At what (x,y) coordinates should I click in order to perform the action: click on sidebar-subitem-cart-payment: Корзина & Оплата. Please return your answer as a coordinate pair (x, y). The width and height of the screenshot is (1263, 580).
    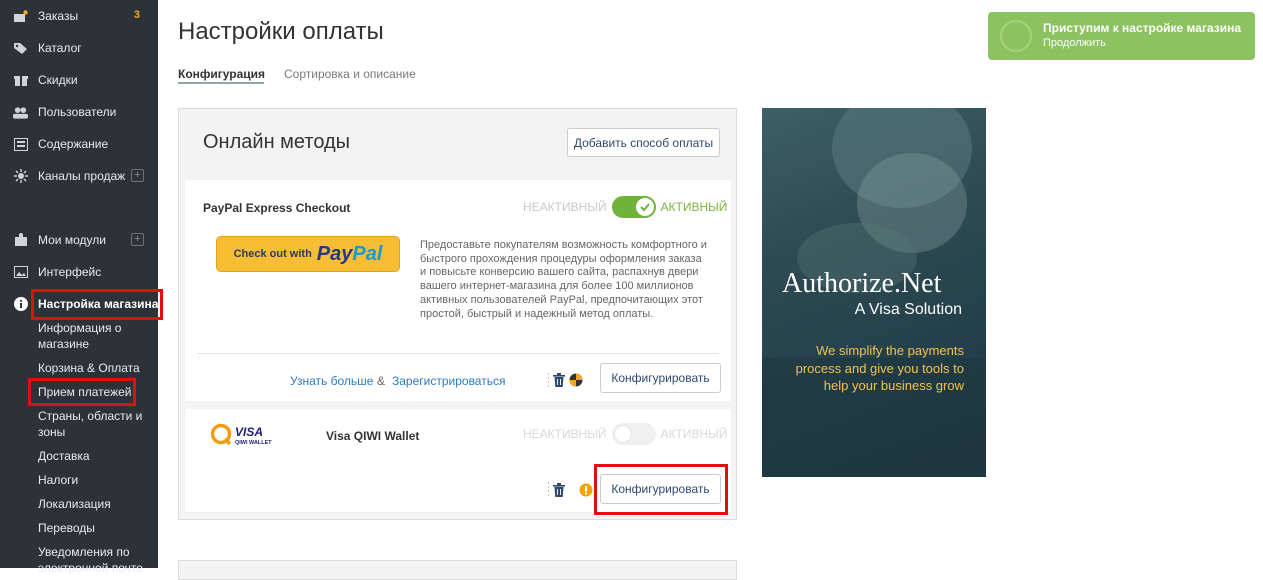
    Looking at the image, I should click on (94, 368).